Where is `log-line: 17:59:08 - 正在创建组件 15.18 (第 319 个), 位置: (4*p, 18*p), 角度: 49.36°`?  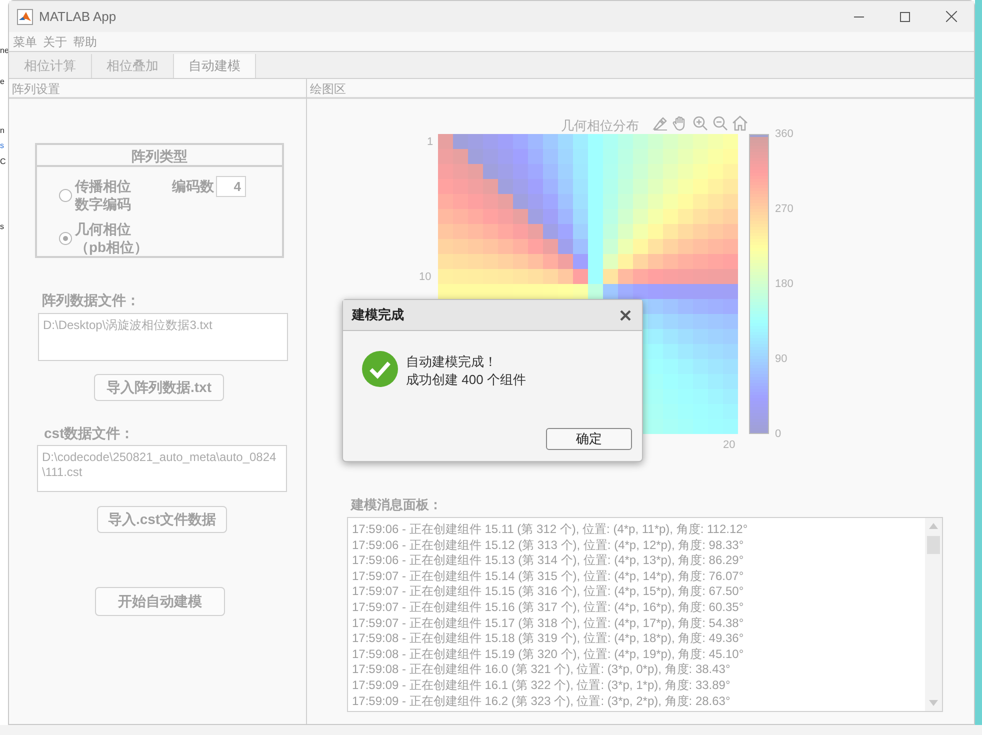 log-line: 17:59:08 - 正在创建组件 15.18 (第 319 个), 位置: (4*p, 18*p), 角度: 49.36° is located at coordinates (548, 639).